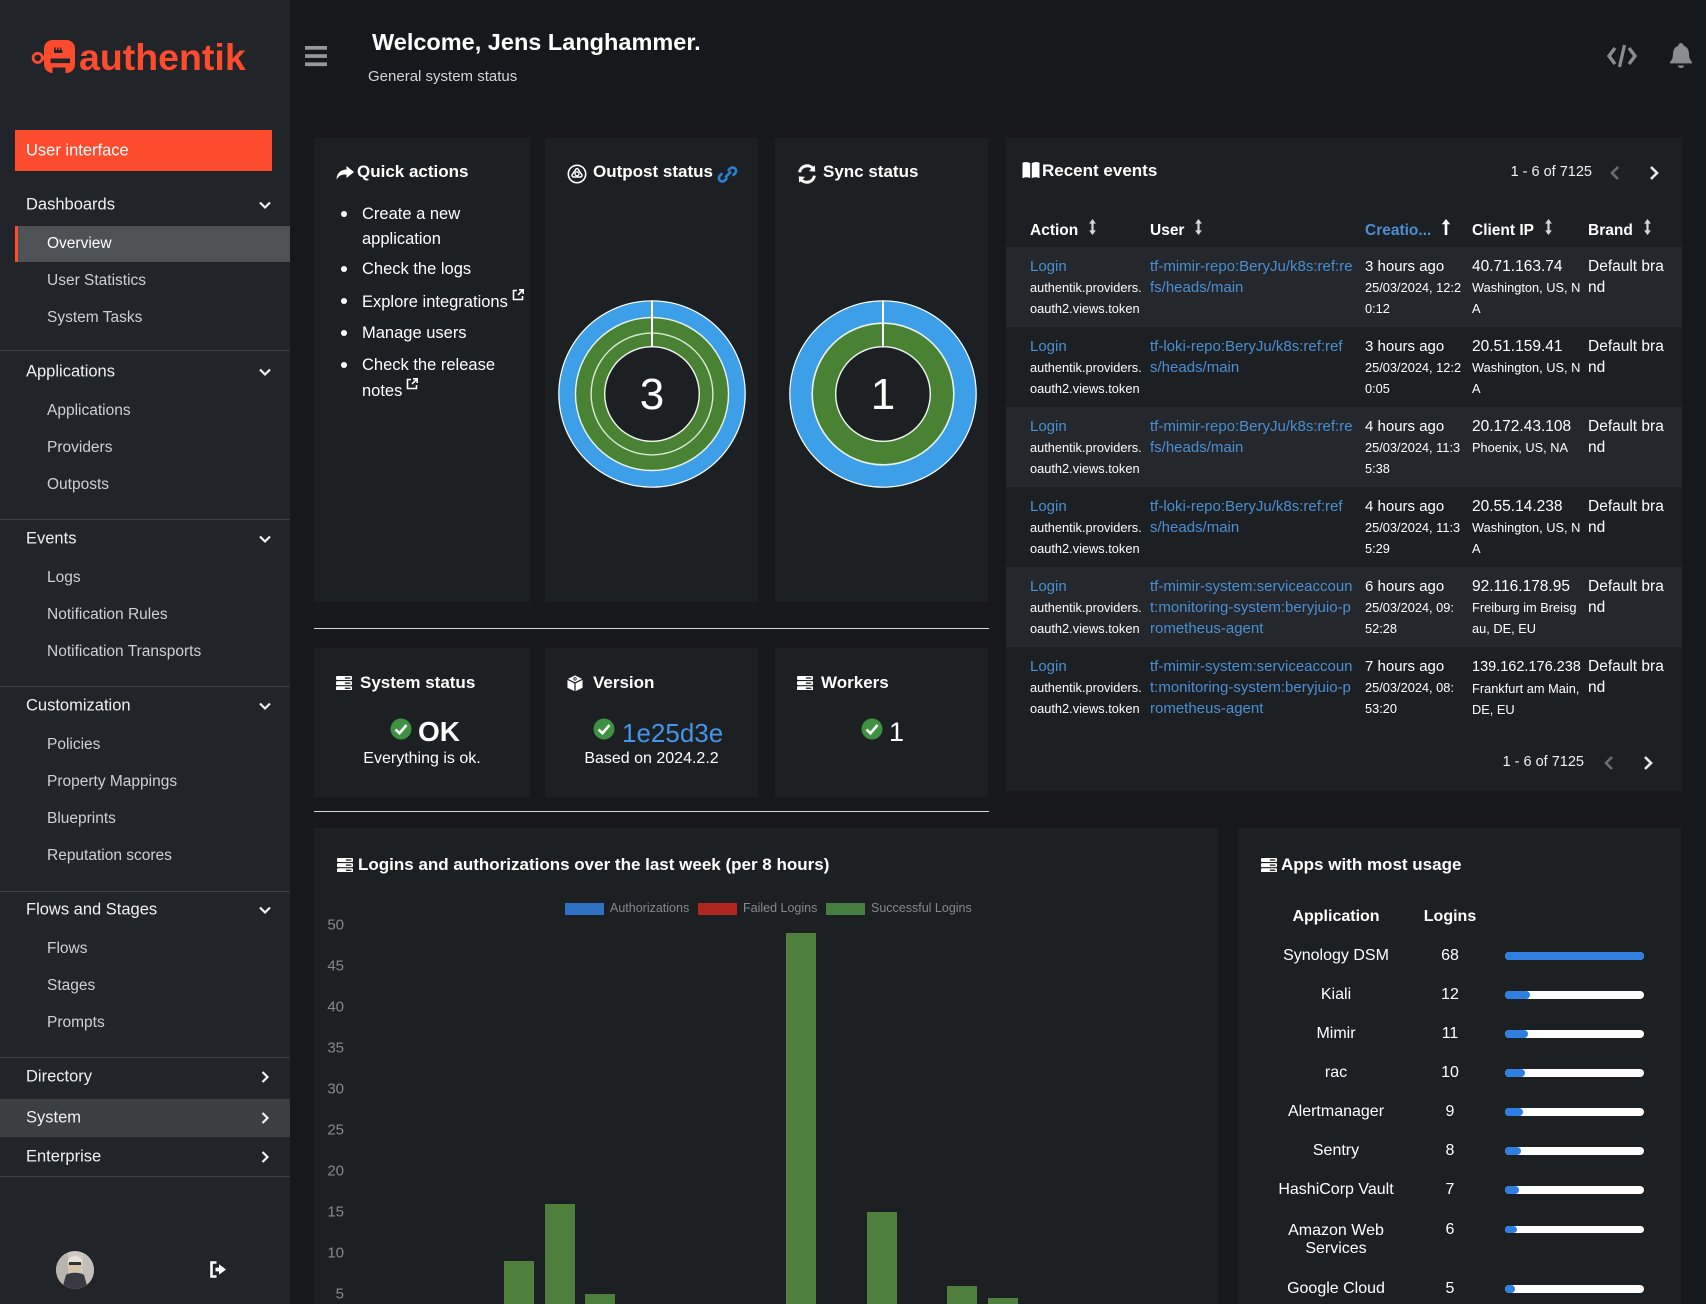  Describe the element at coordinates (883, 394) in the screenshot. I see `svg-text: 1` at that location.